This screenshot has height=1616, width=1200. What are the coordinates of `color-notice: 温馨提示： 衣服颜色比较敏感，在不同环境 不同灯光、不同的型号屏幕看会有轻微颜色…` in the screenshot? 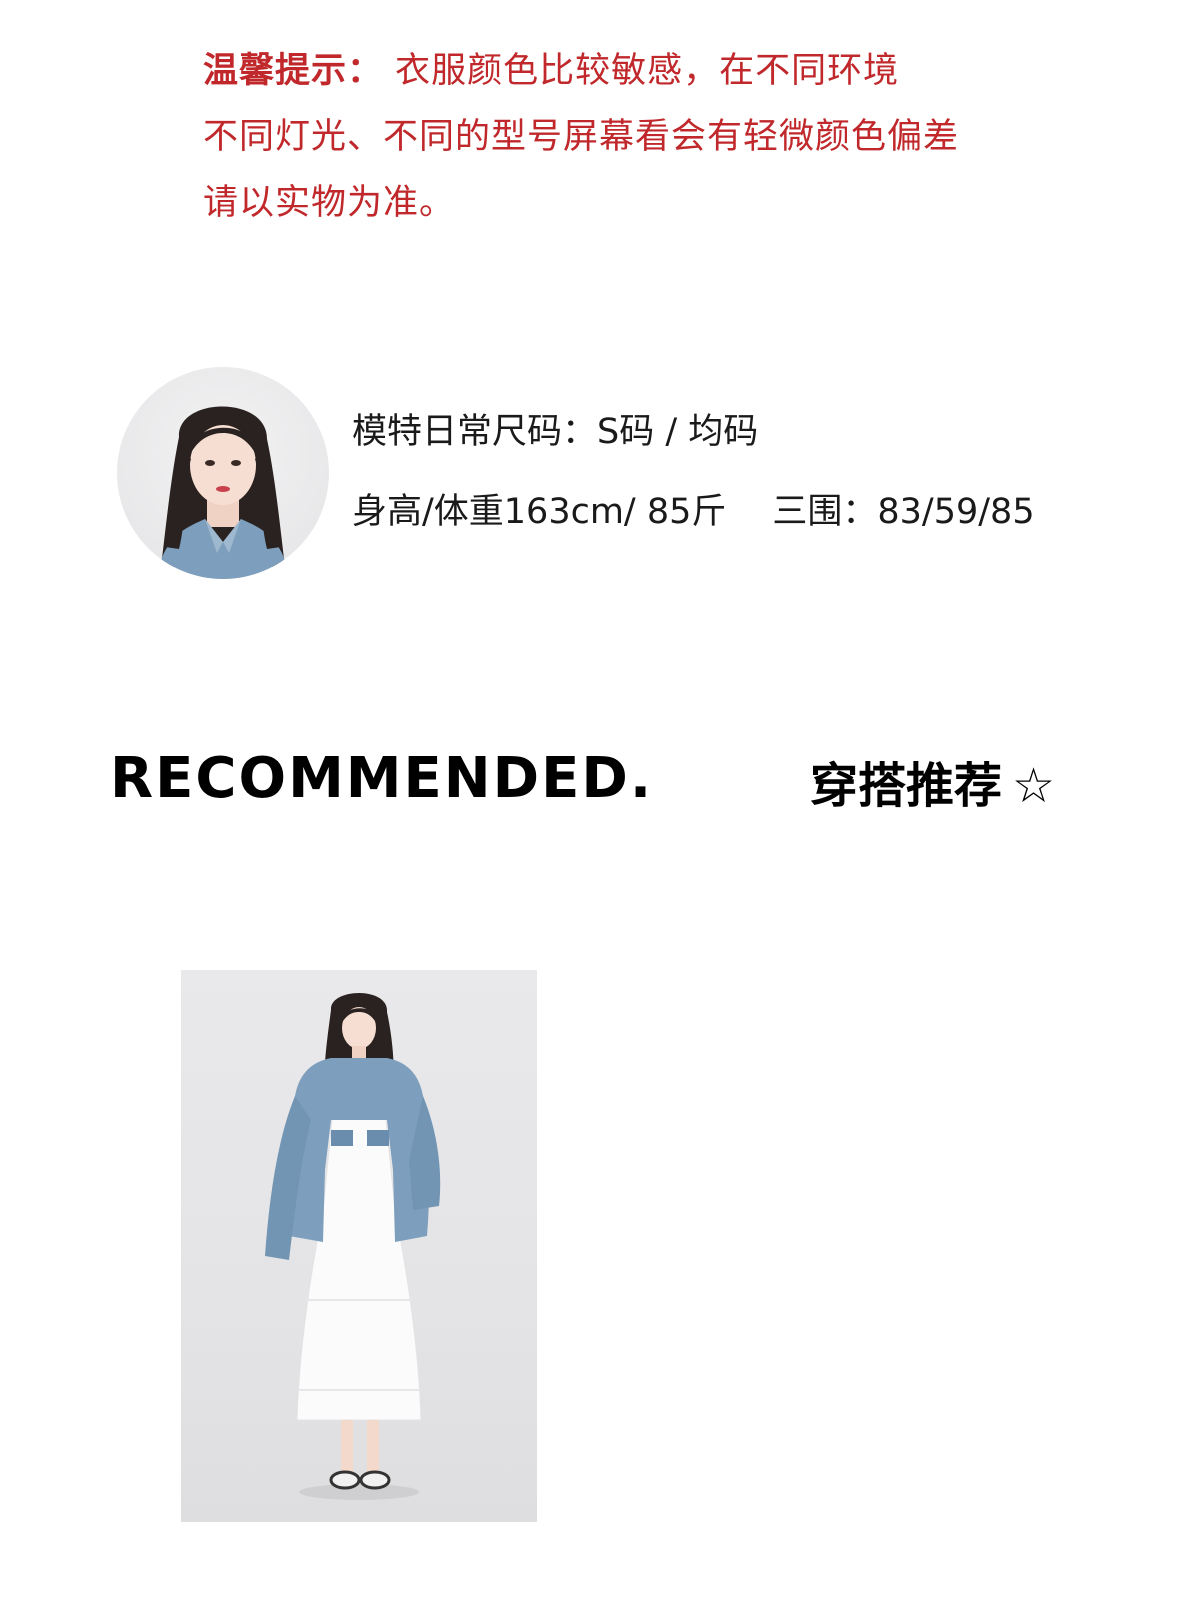 It's located at (581, 137).